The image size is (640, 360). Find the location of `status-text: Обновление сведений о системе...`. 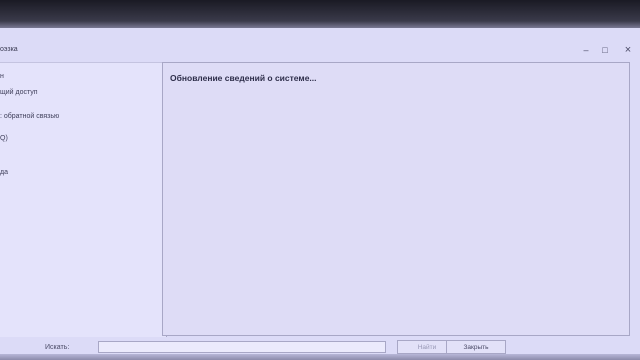

status-text: Обновление сведений о системе... is located at coordinates (243, 78).